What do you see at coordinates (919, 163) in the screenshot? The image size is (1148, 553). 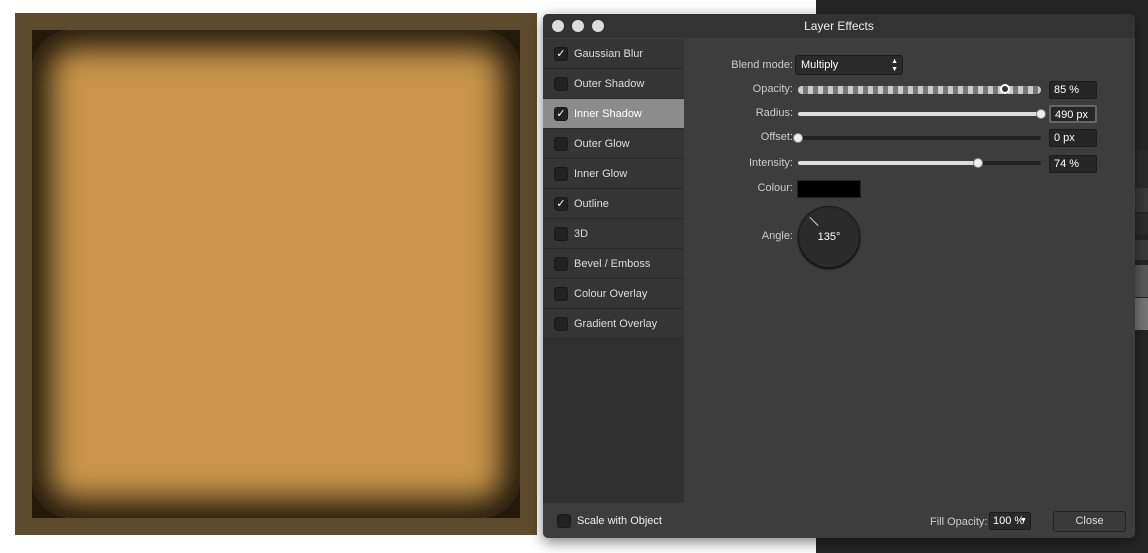 I see `intensity-slider` at bounding box center [919, 163].